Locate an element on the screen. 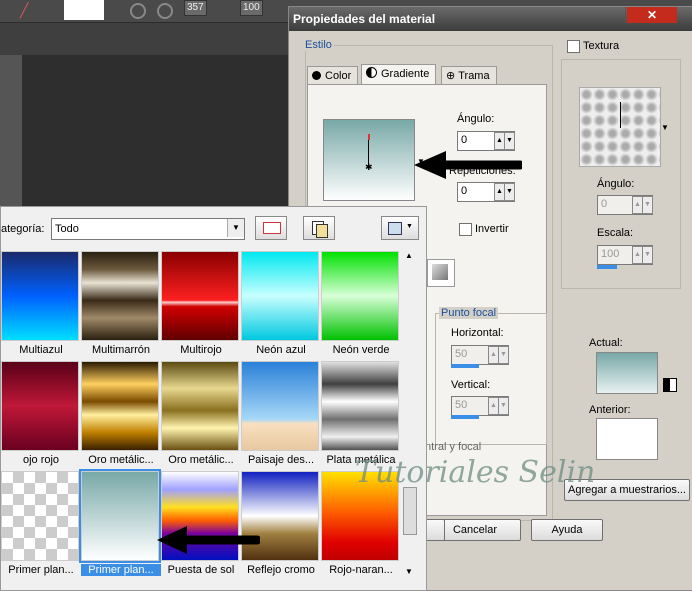  punto-focal-legend: Punto focal is located at coordinates (469, 313).